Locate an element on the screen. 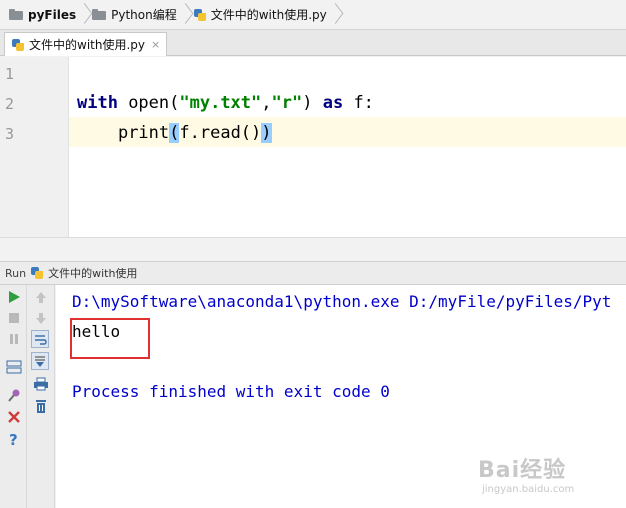  breadcrumb-folder-label: Python编程 is located at coordinates (144, 15).